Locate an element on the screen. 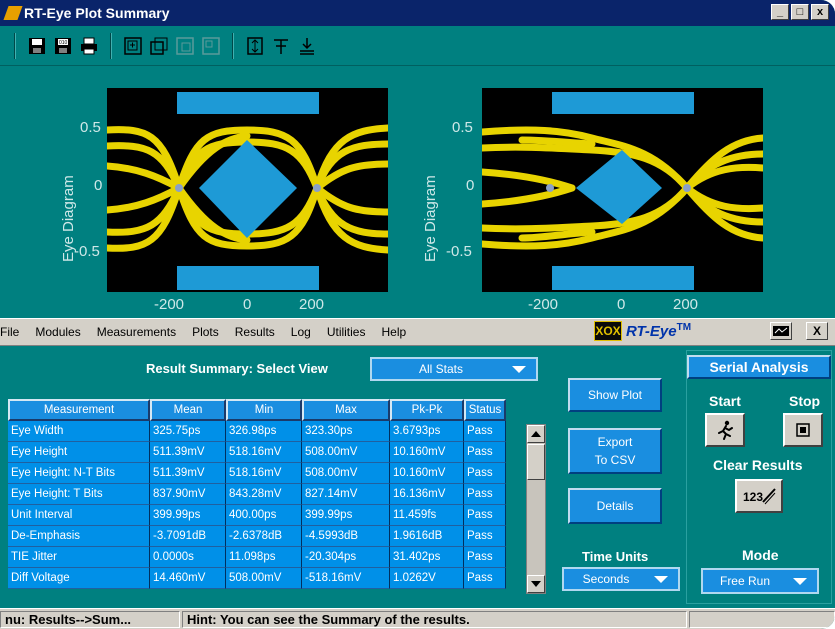 Image resolution: width=835 pixels, height=629 pixels. save-as-icon: 010 is located at coordinates (63, 46).